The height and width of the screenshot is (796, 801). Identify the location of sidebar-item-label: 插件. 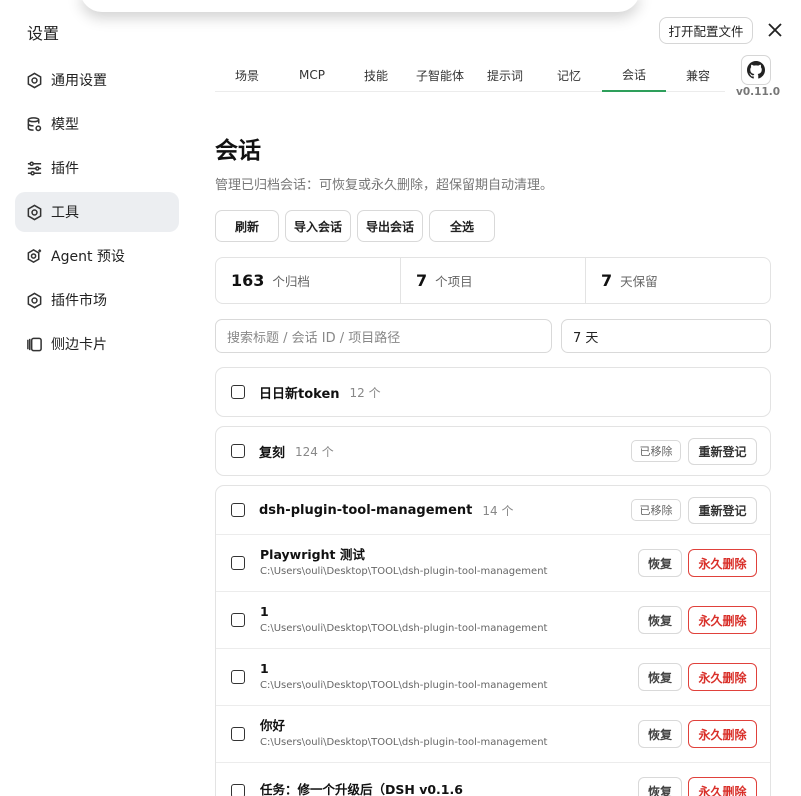
(65, 169).